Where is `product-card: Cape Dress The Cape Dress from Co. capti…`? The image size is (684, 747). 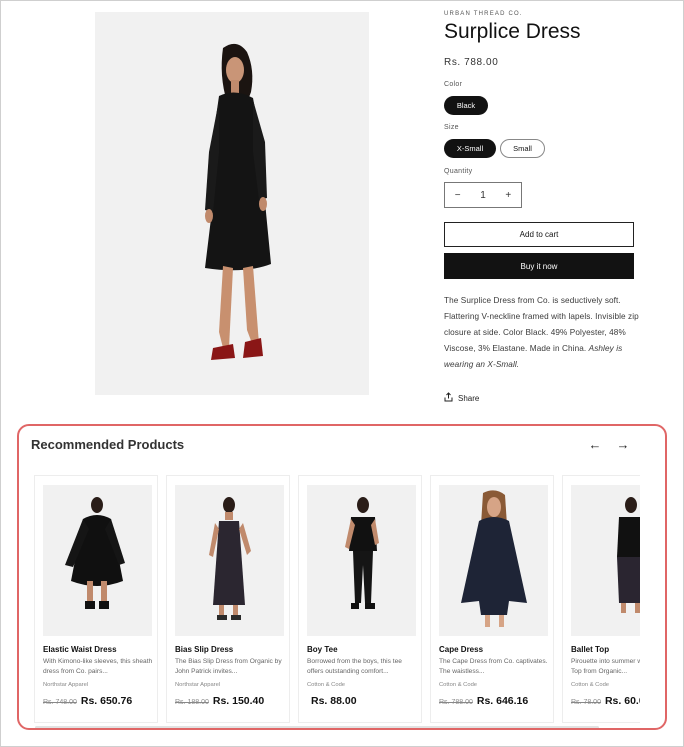 product-card: Cape Dress The Cape Dress from Co. capti… is located at coordinates (492, 599).